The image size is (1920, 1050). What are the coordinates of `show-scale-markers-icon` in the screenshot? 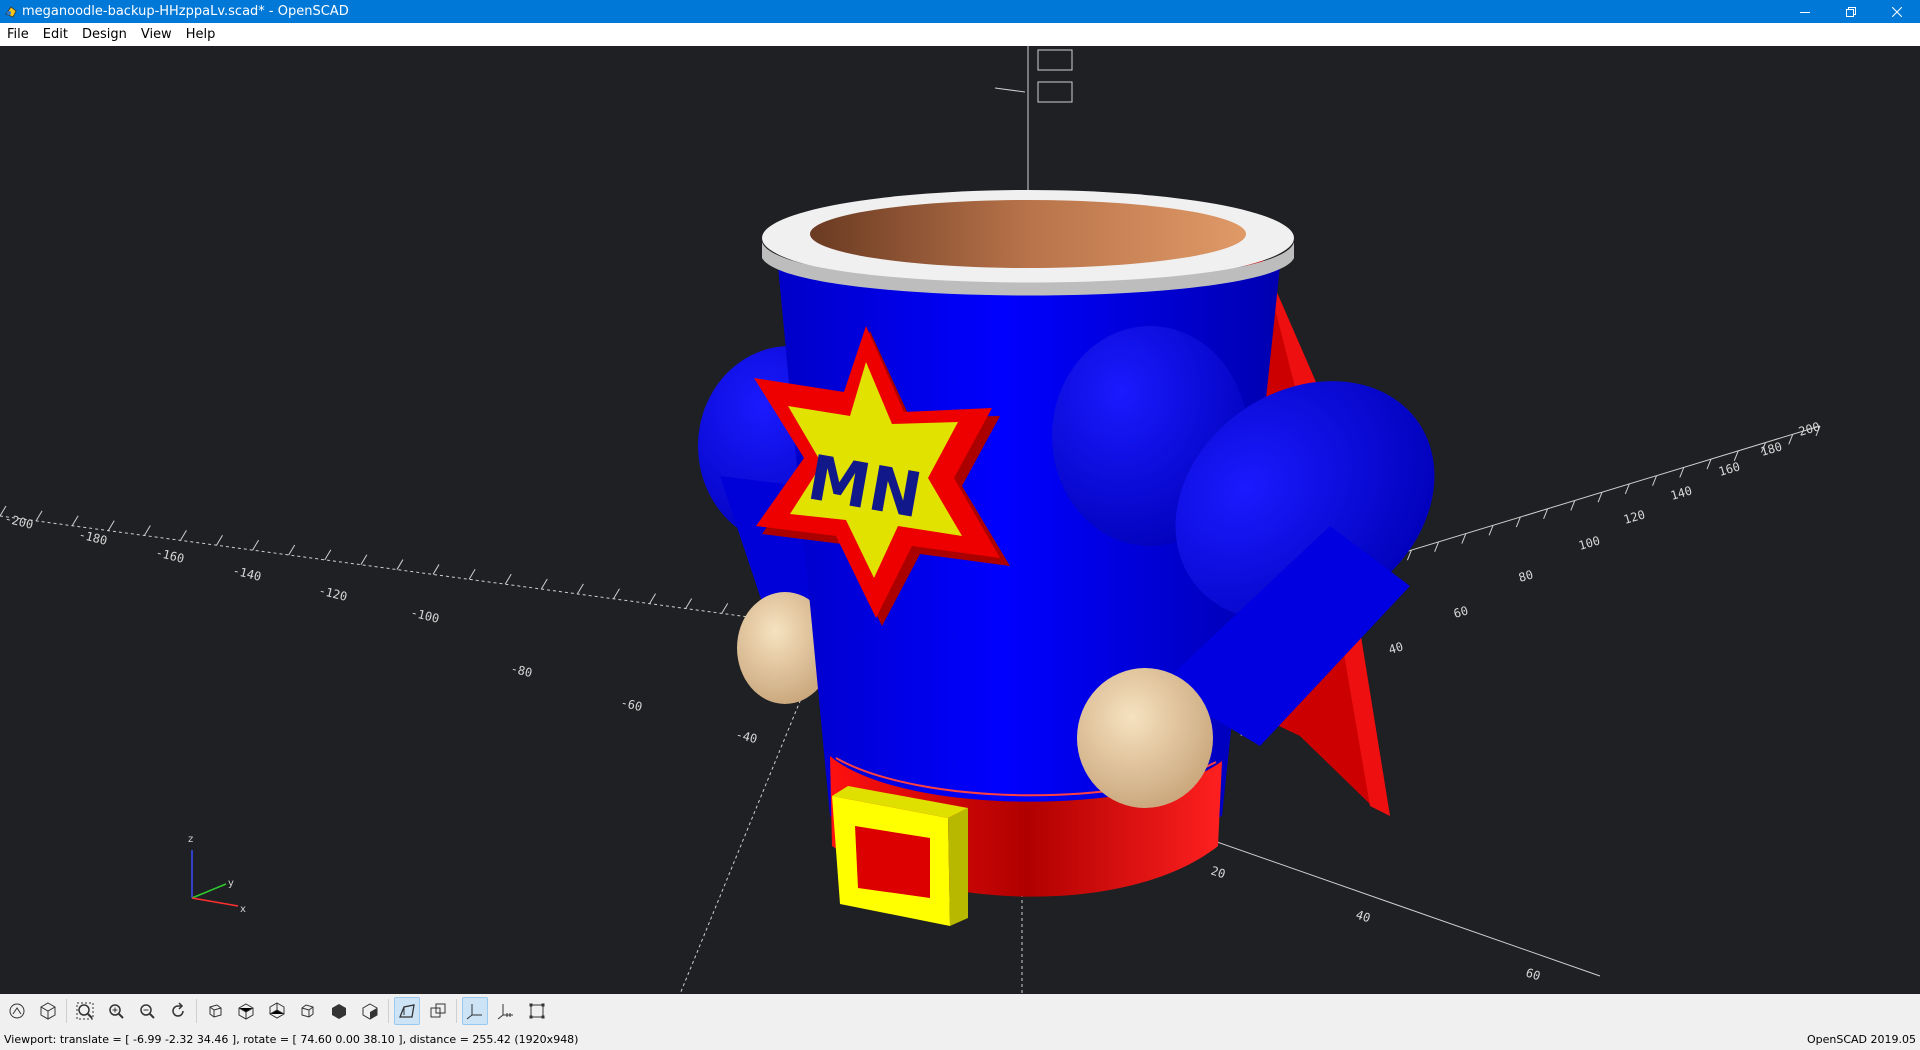 It's located at (505, 1012).